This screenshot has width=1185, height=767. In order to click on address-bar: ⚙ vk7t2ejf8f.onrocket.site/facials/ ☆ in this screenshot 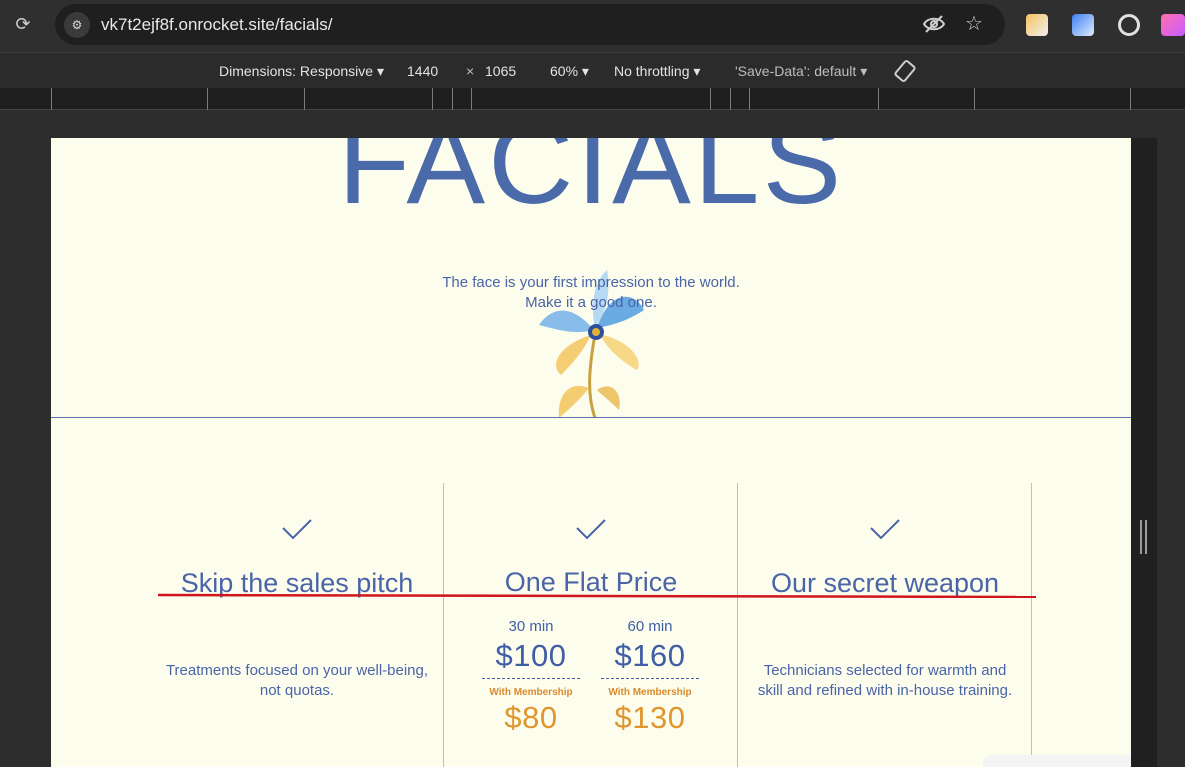, I will do `click(530, 24)`.